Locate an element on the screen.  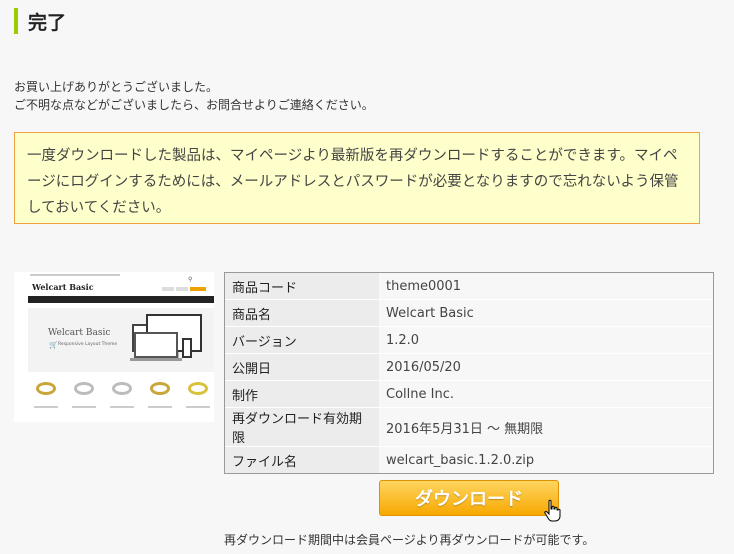
field-value: 2016/05/20 is located at coordinates (546, 367).